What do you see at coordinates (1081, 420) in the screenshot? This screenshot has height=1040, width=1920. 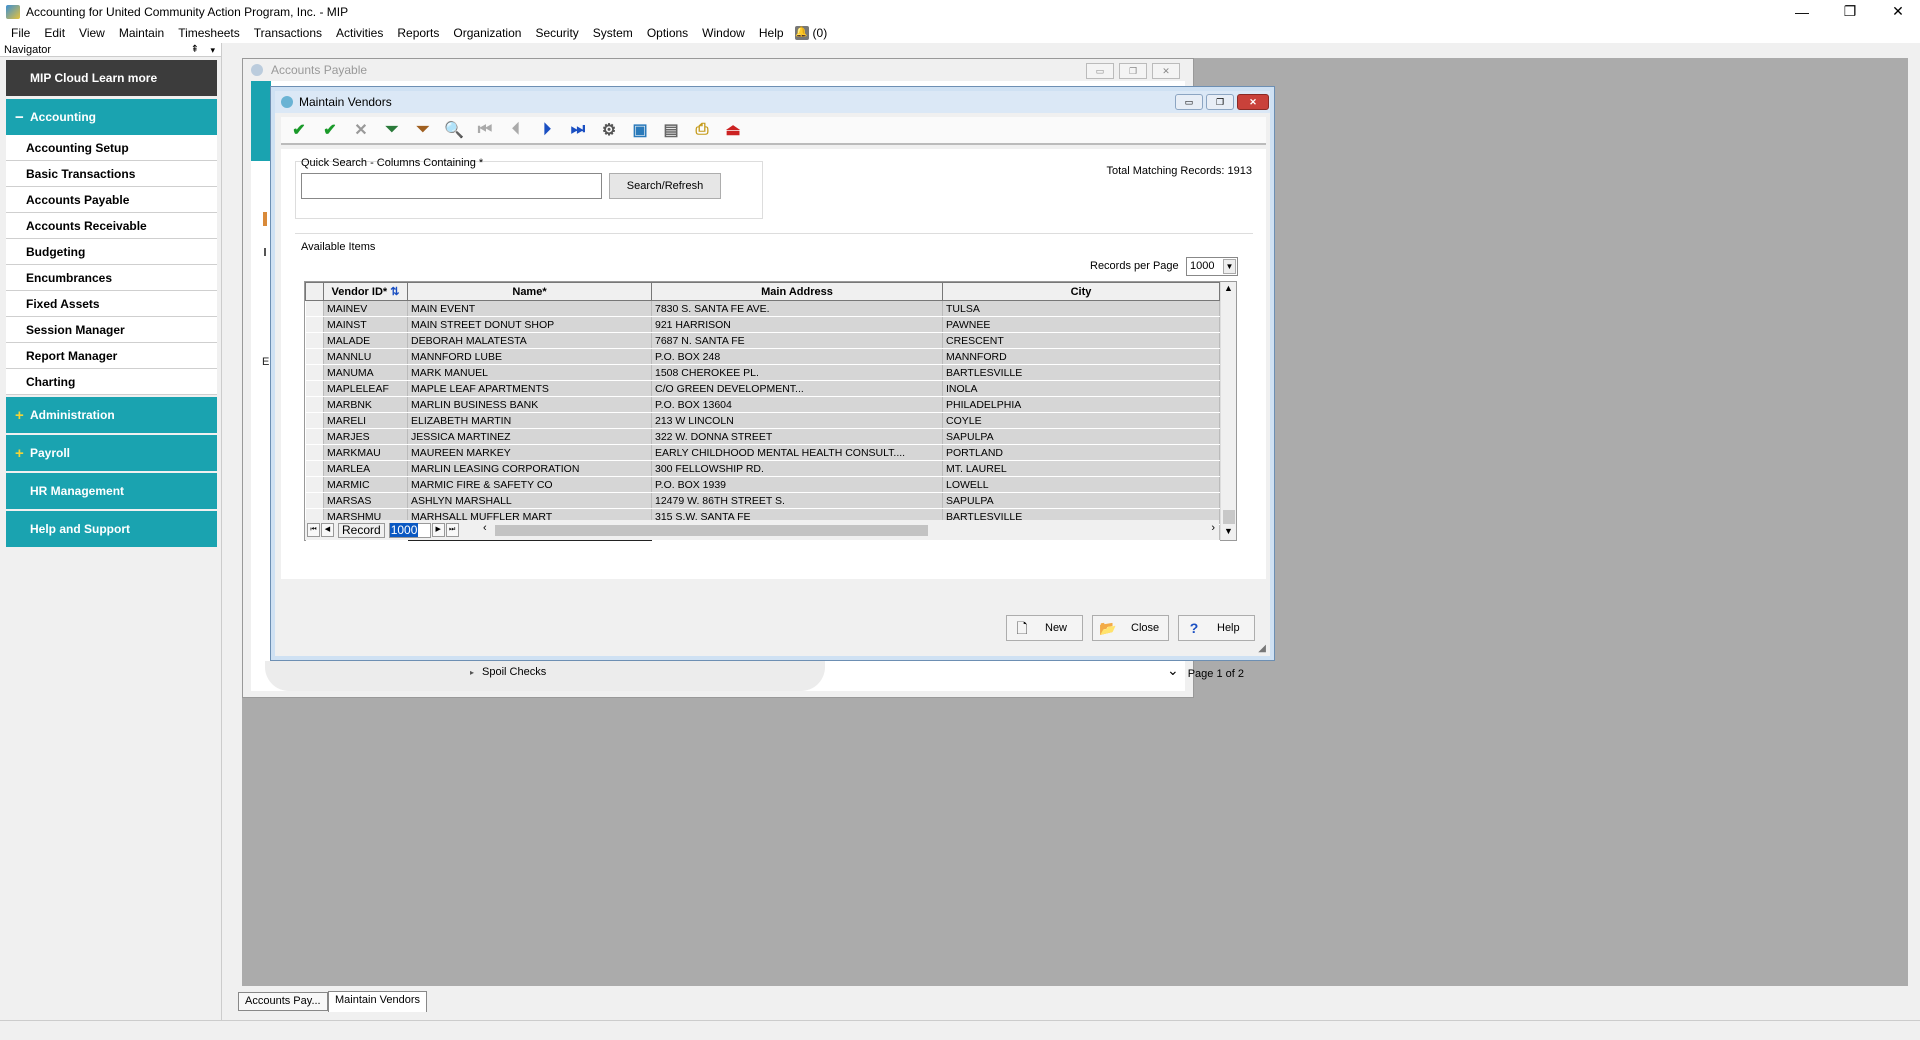 I see `cell-city: COYLE` at bounding box center [1081, 420].